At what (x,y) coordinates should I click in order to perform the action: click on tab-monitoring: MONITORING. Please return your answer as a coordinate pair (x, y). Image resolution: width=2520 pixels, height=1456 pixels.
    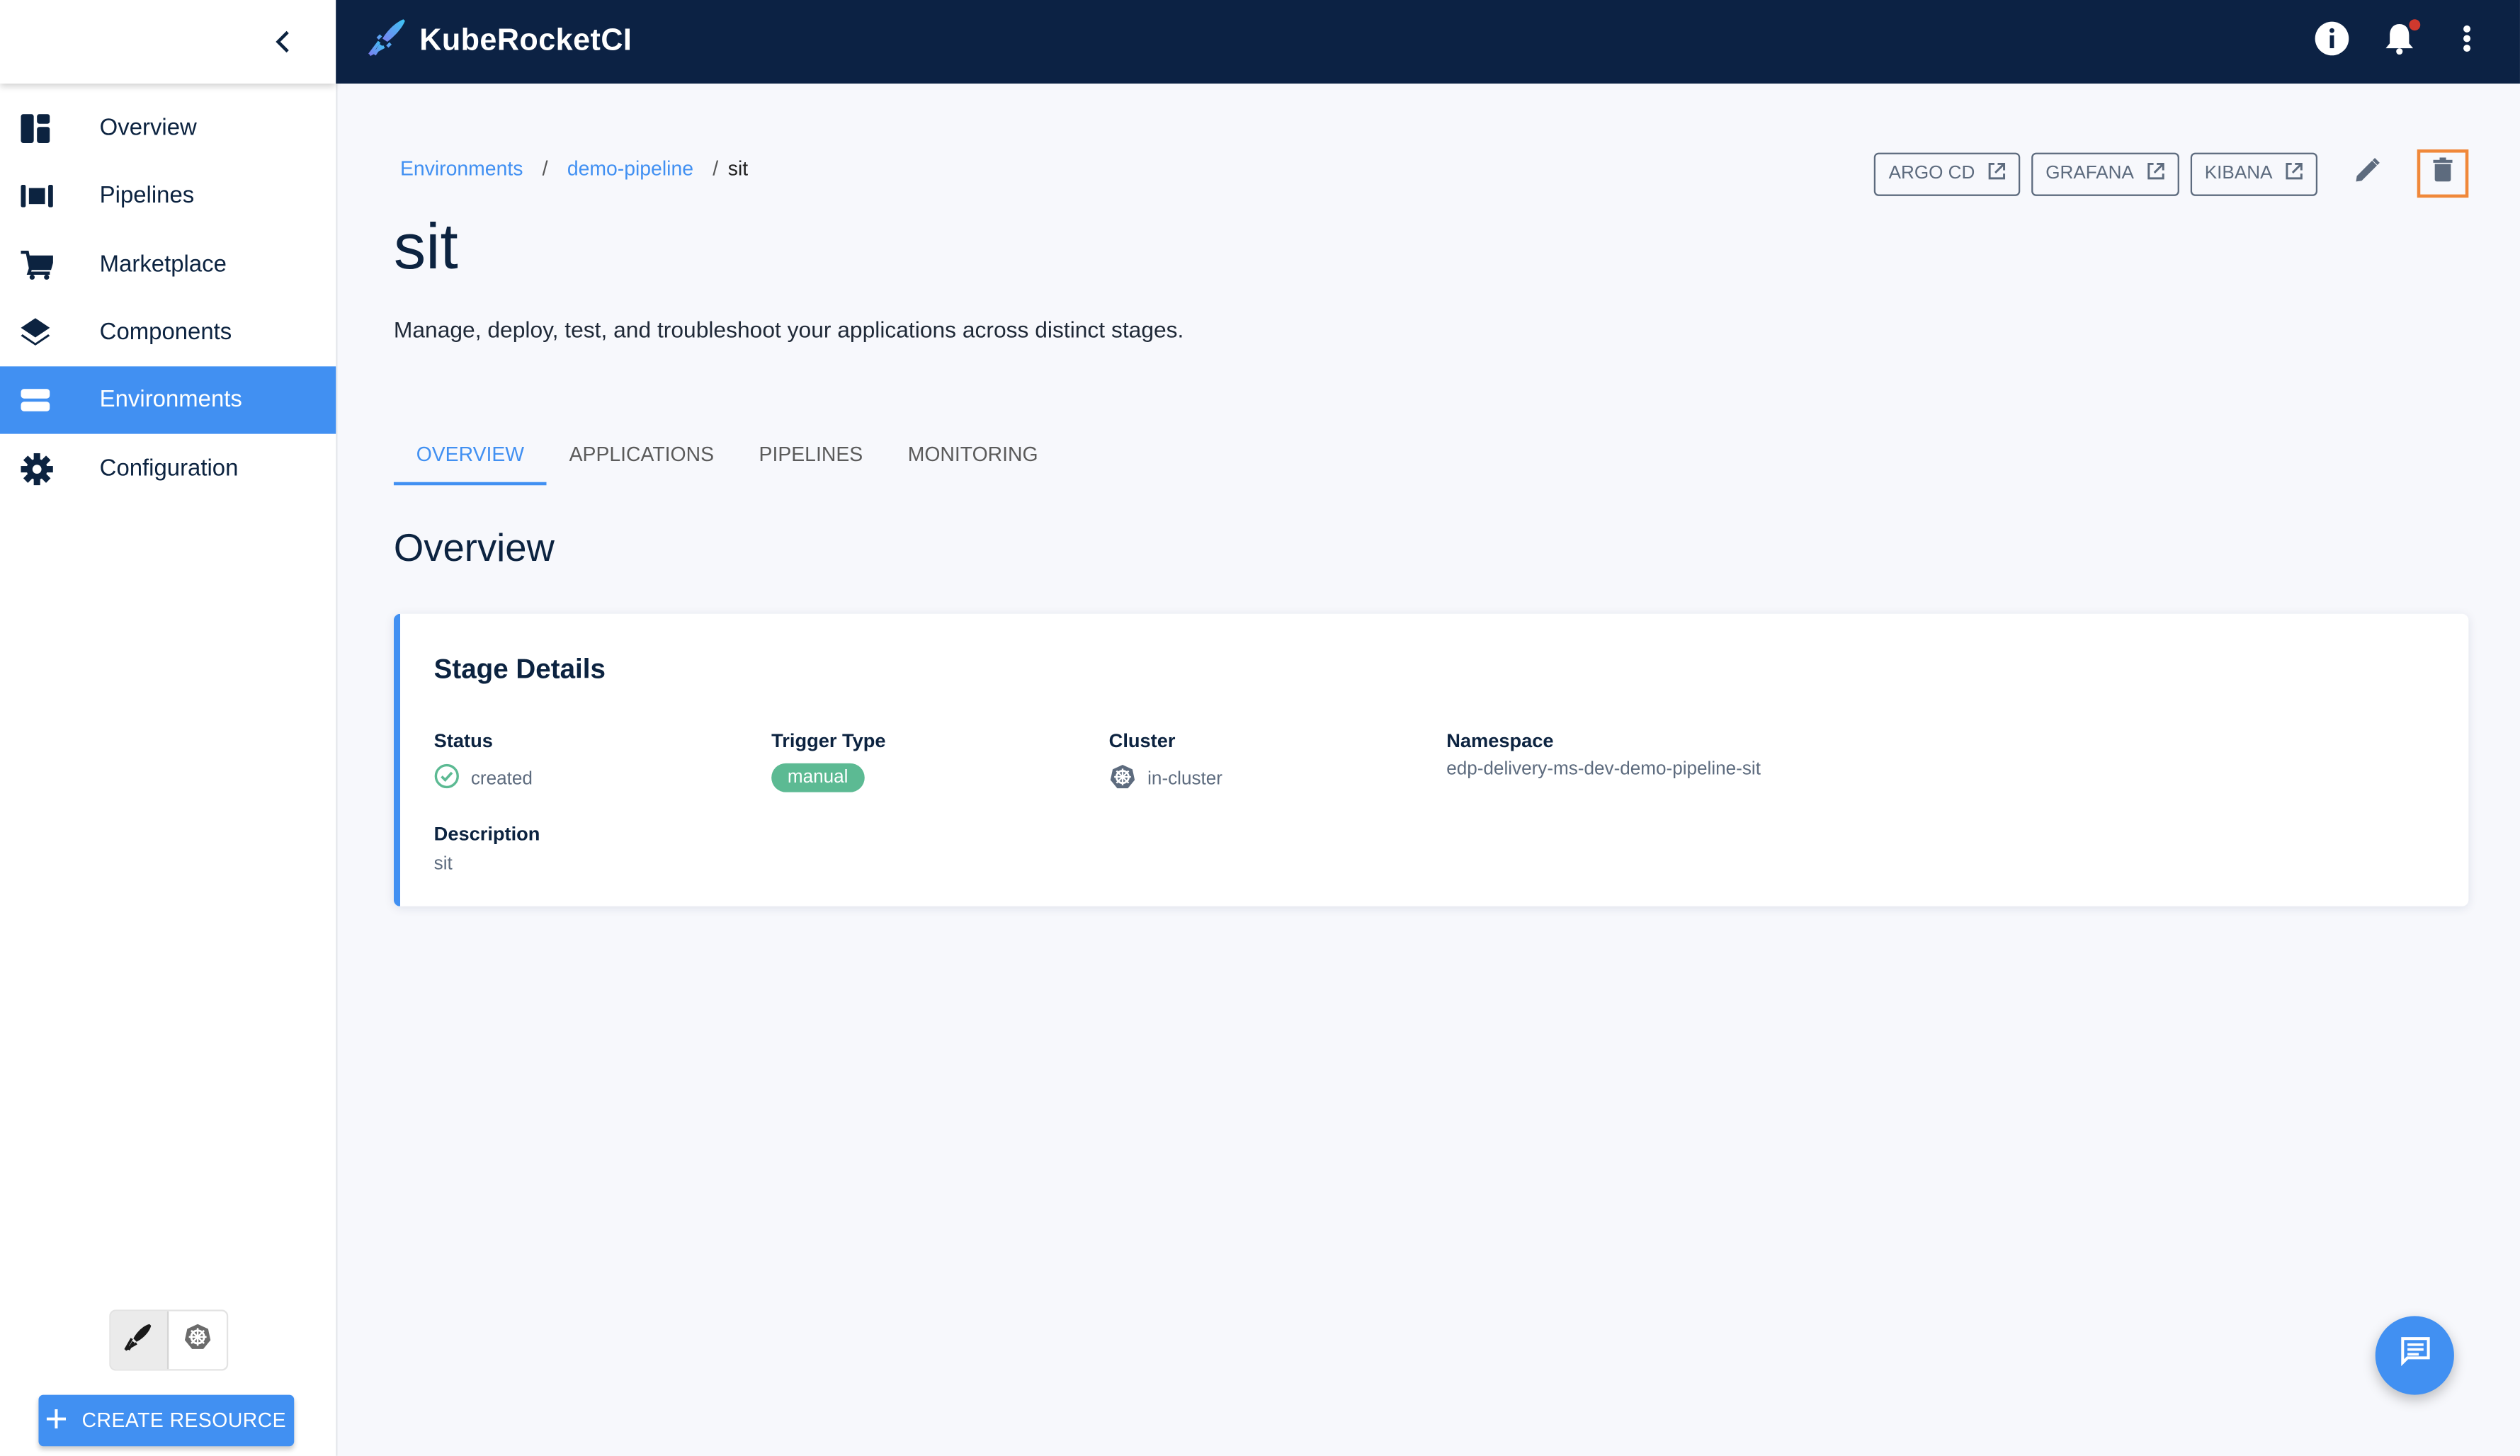
    Looking at the image, I should click on (972, 454).